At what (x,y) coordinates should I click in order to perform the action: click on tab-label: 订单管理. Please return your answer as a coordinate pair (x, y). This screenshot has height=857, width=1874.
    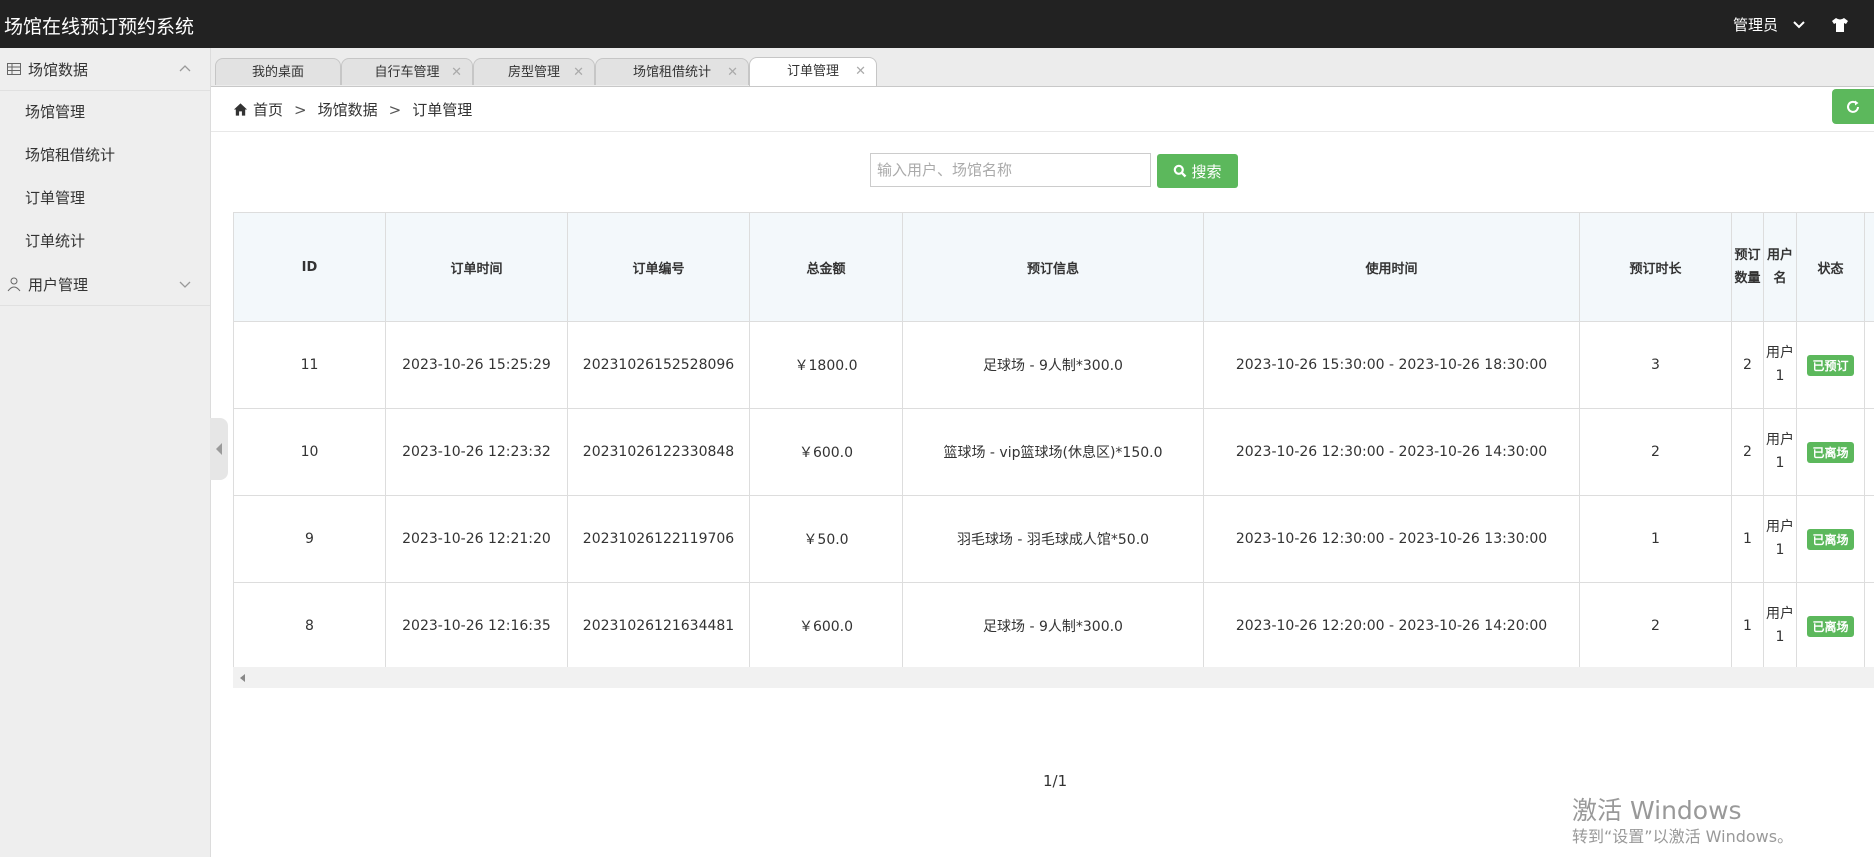
    Looking at the image, I should click on (812, 71).